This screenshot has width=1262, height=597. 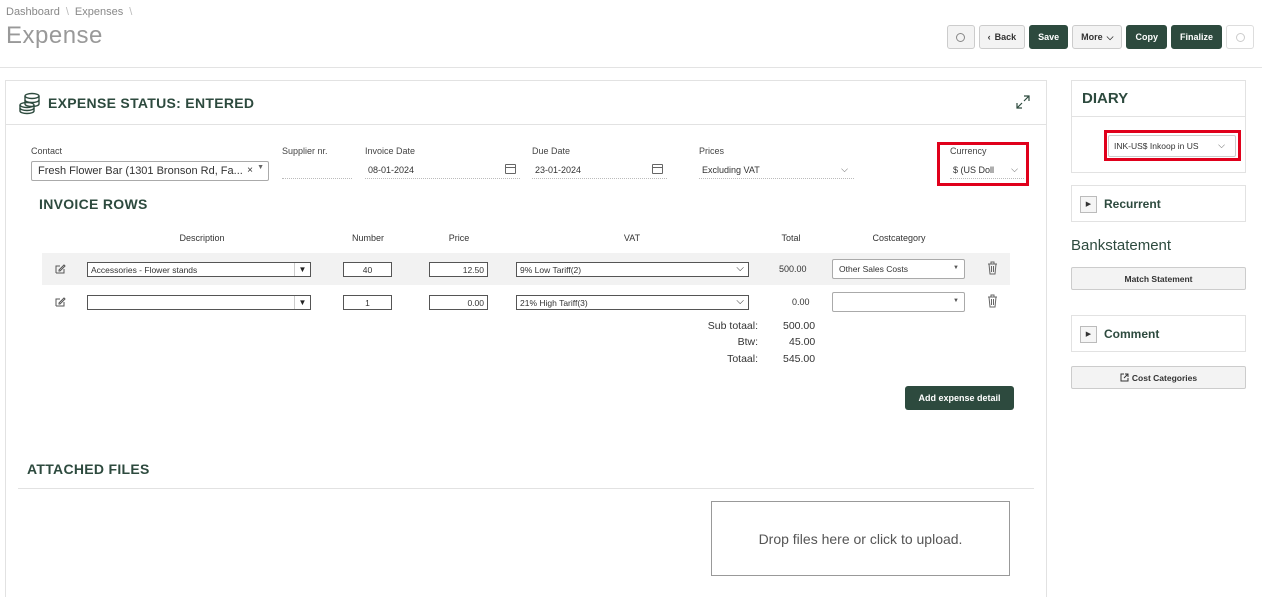 I want to click on costcategory-select: ▼, so click(x=898, y=302).